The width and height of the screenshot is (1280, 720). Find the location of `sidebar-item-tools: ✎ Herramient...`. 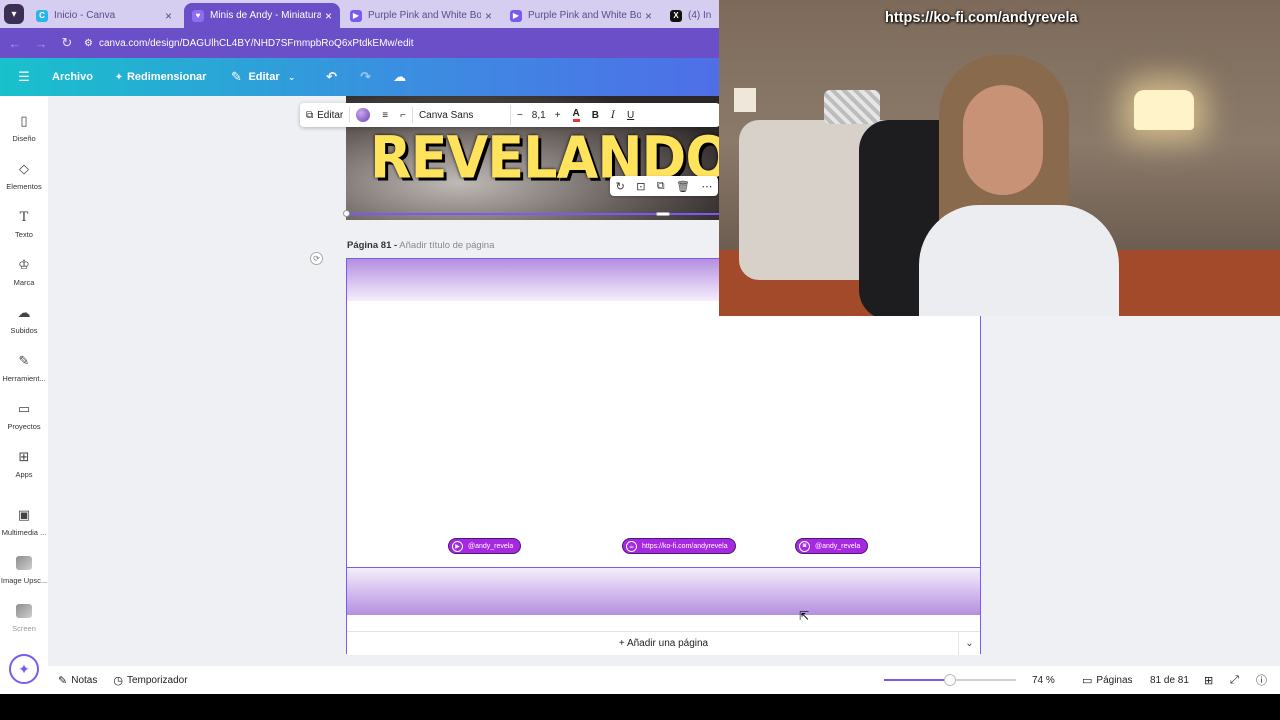

sidebar-item-tools: ✎ Herramient... is located at coordinates (24, 367).